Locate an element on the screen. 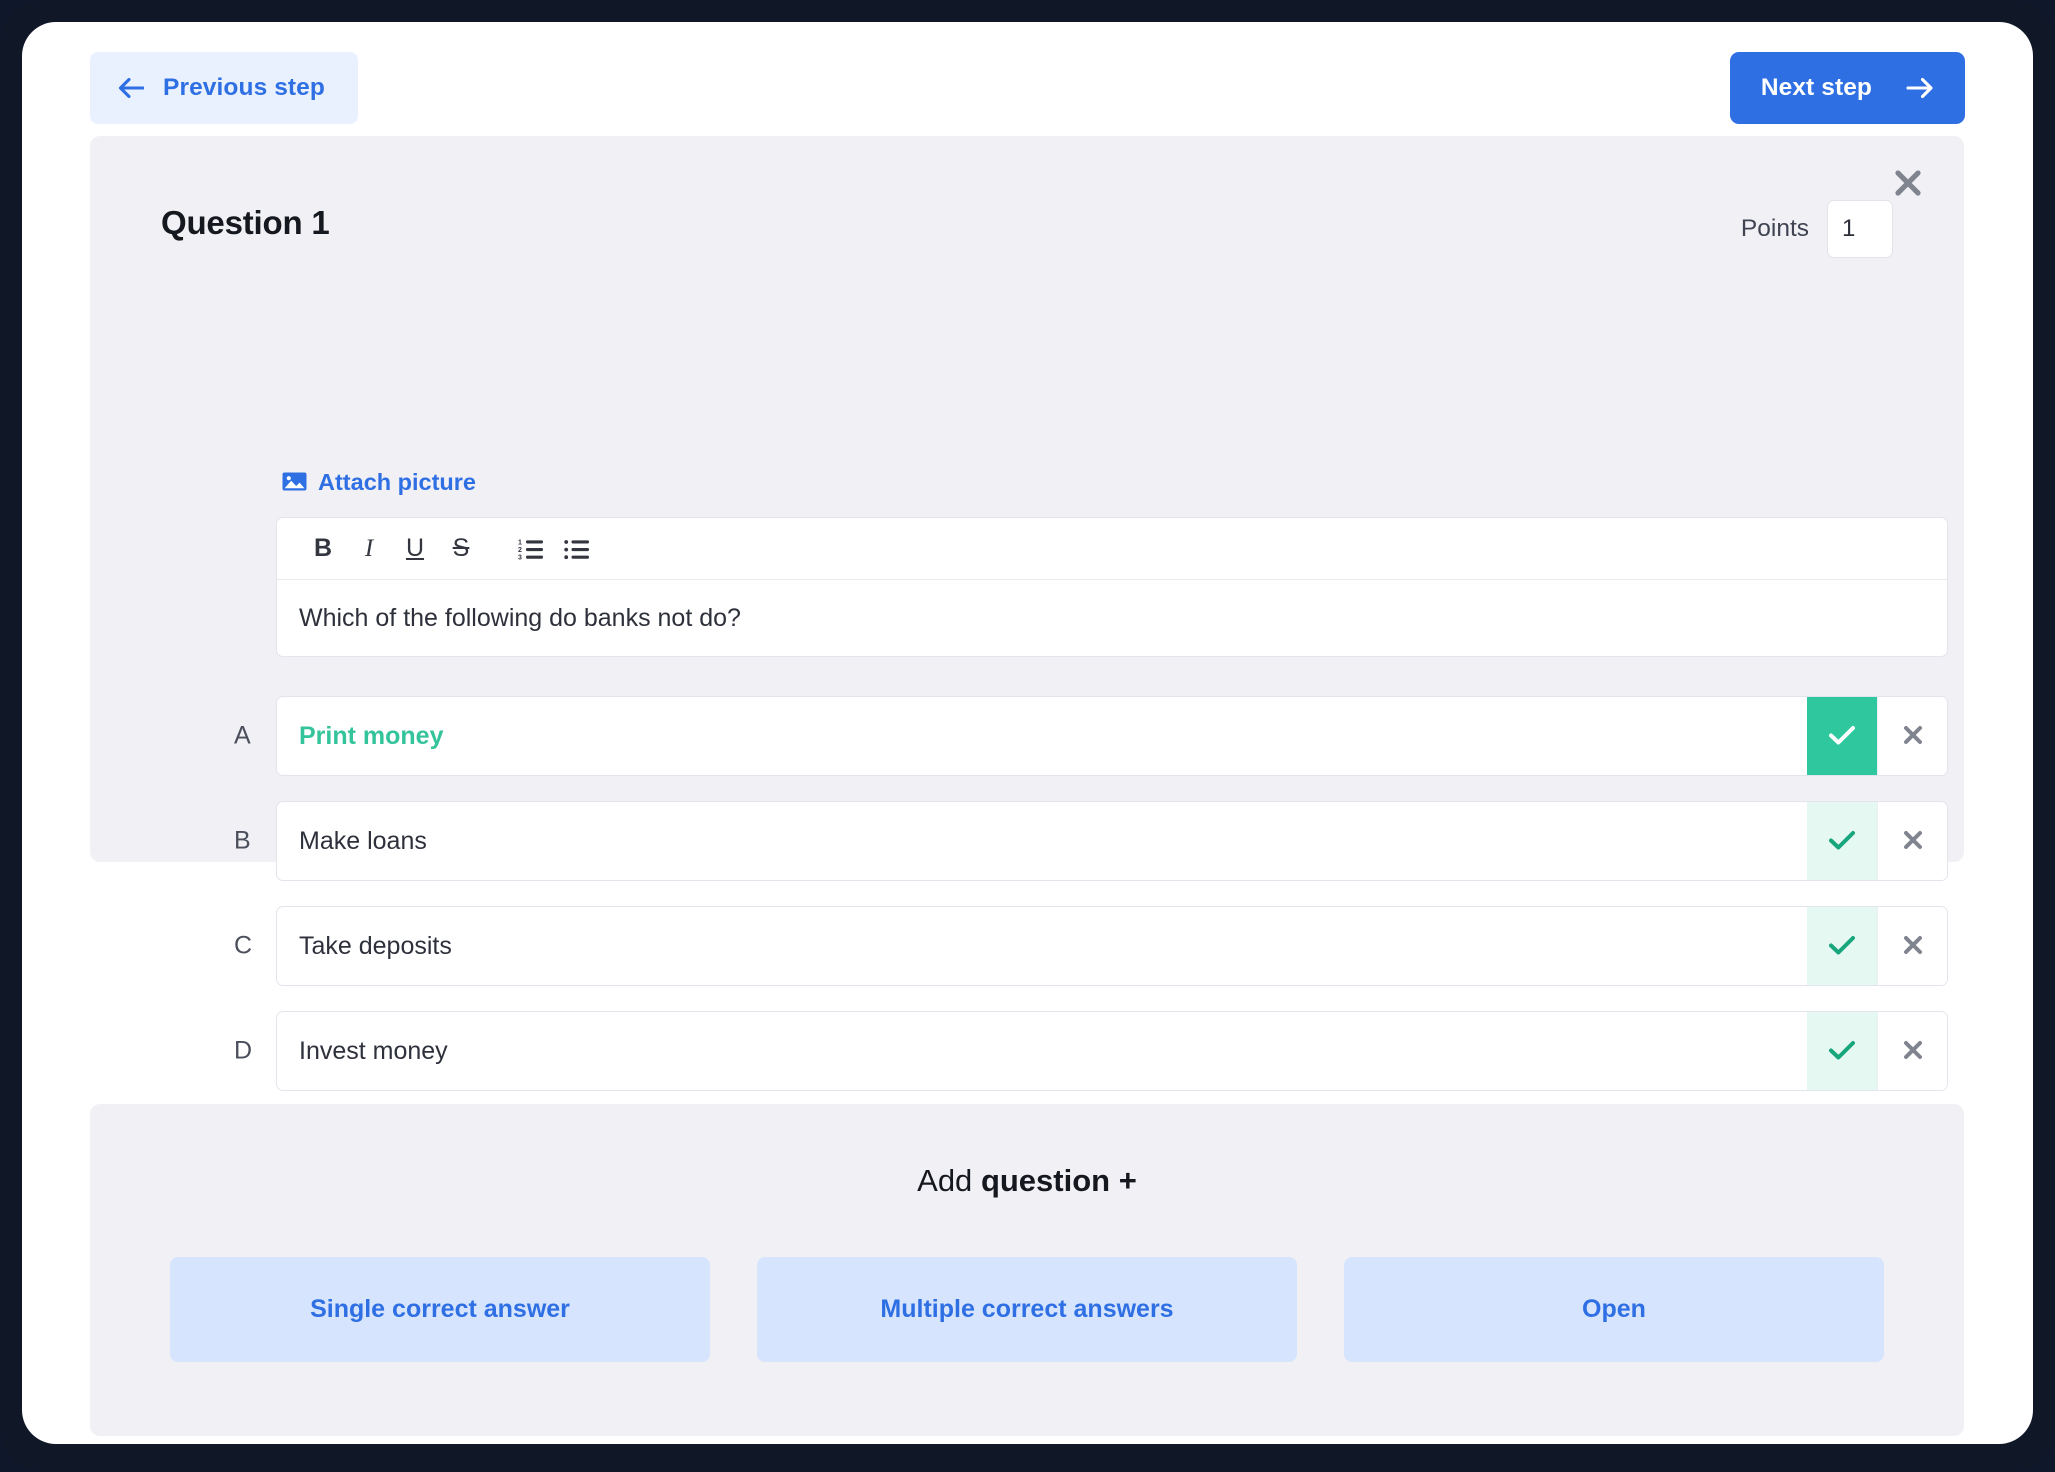 This screenshot has height=1472, width=2055. next-step-button: Next step is located at coordinates (1847, 88).